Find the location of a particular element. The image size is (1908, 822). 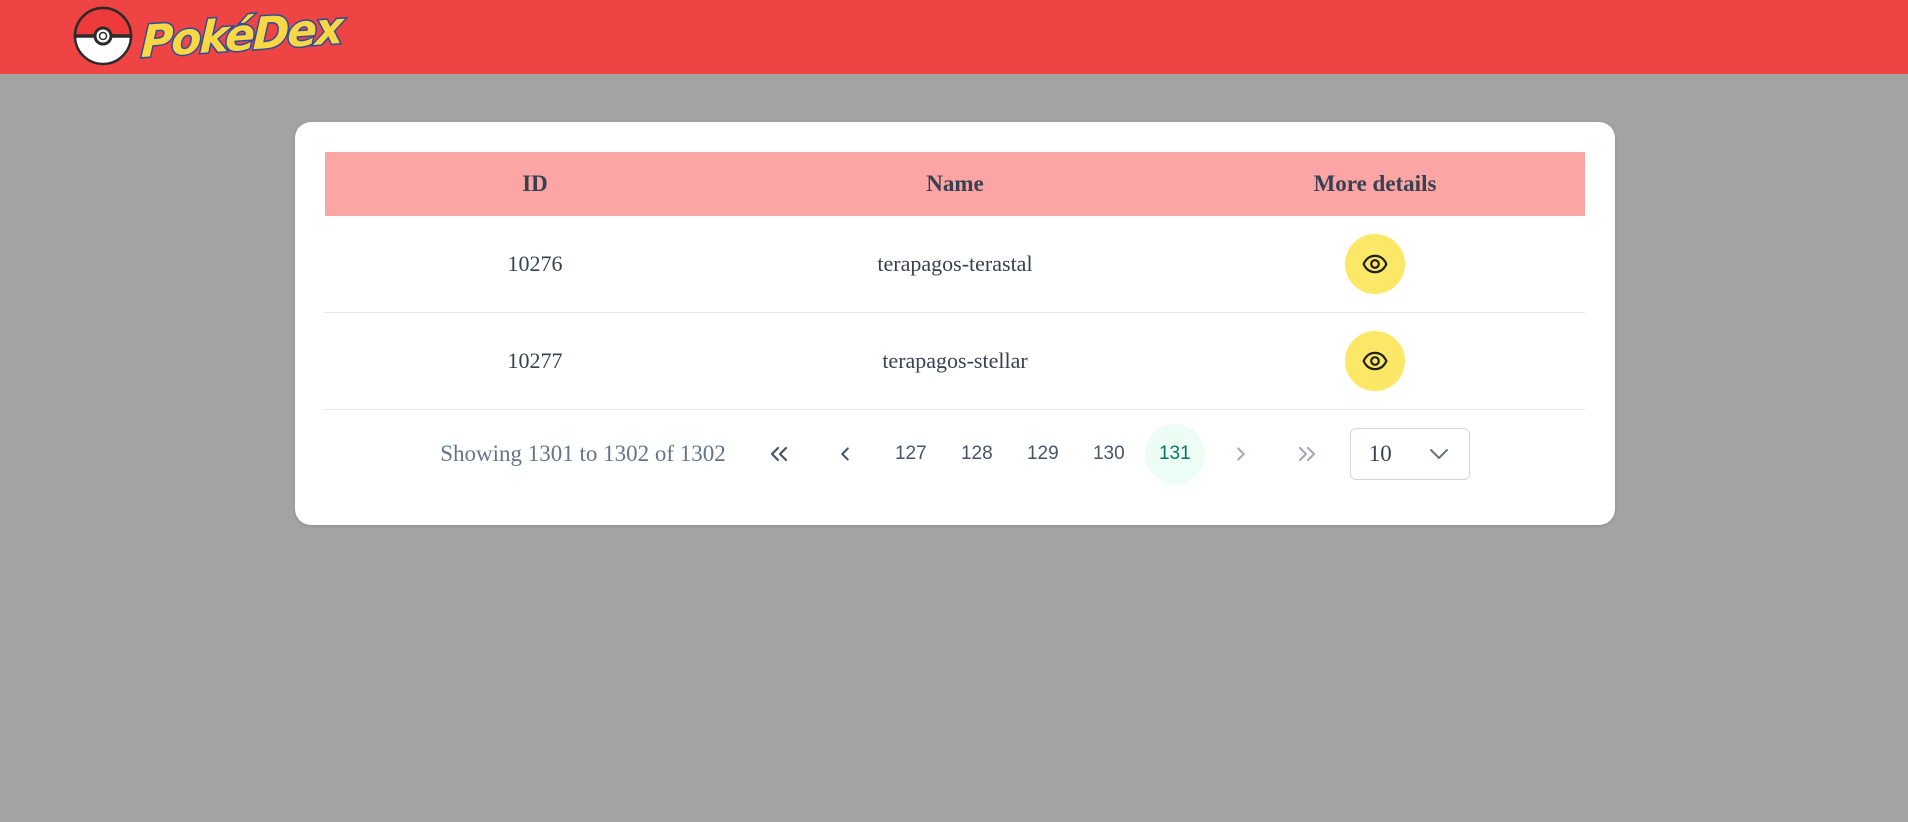

pokeball-icon is located at coordinates (103, 36).